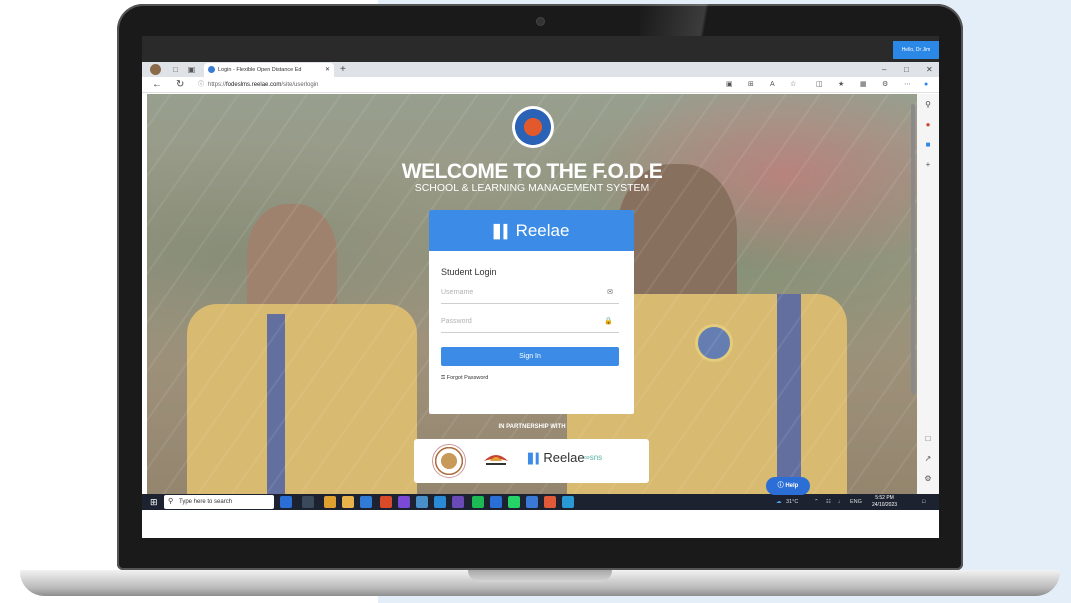 This screenshot has width=1071, height=603. Describe the element at coordinates (884, 498) in the screenshot. I see `clock-time: 5:52 PM` at that location.